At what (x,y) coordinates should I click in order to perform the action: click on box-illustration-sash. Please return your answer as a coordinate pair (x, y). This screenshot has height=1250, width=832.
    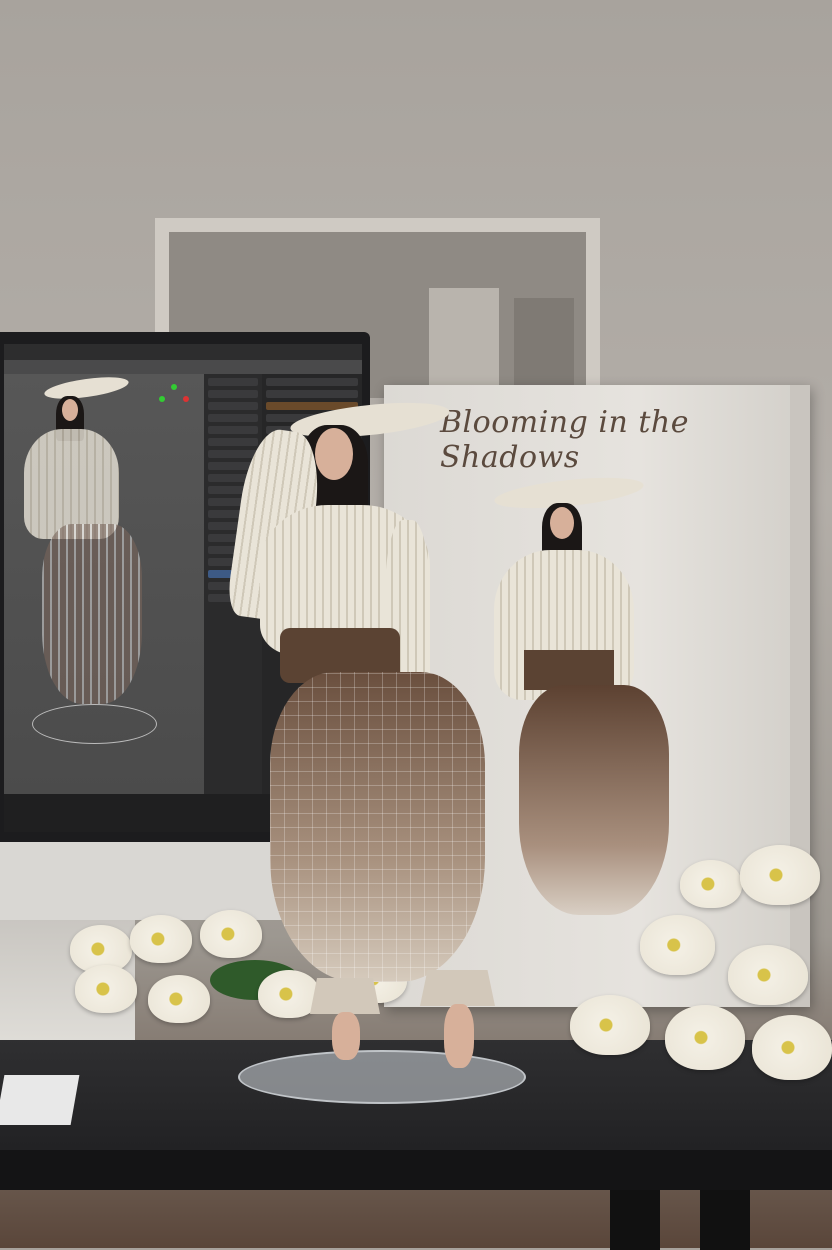
    Looking at the image, I should click on (569, 670).